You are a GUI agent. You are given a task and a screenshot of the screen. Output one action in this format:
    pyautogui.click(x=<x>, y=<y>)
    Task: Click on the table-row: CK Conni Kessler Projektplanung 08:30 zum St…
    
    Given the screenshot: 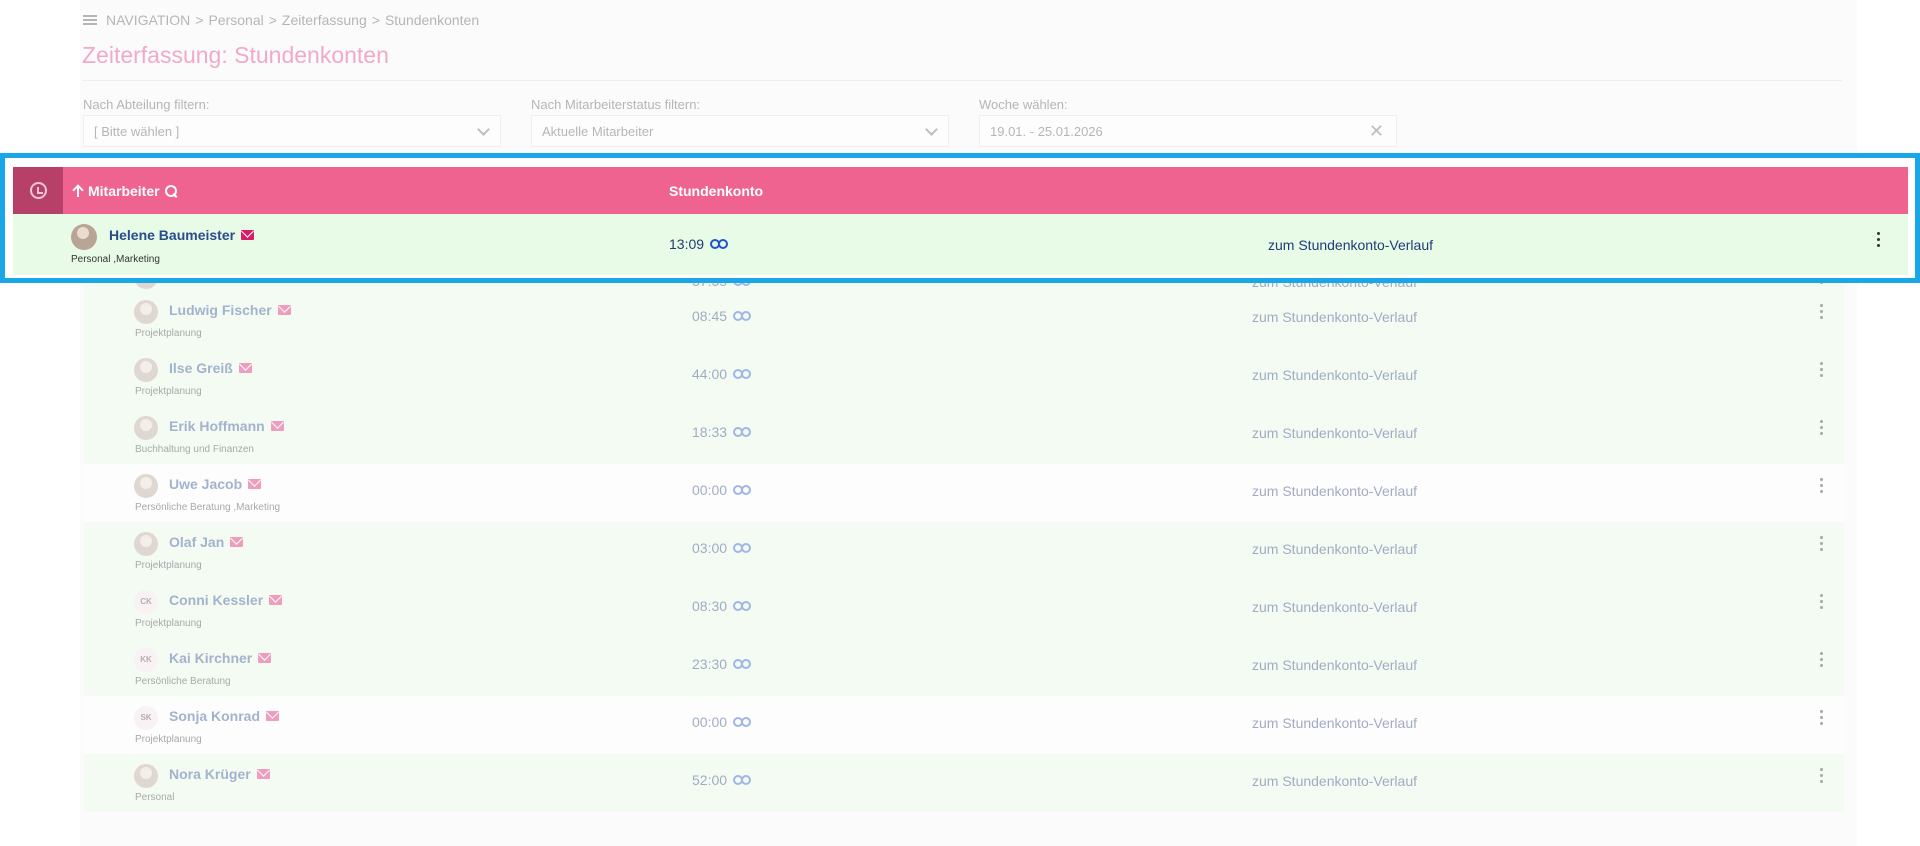 What is the action you would take?
    pyautogui.click(x=964, y=609)
    